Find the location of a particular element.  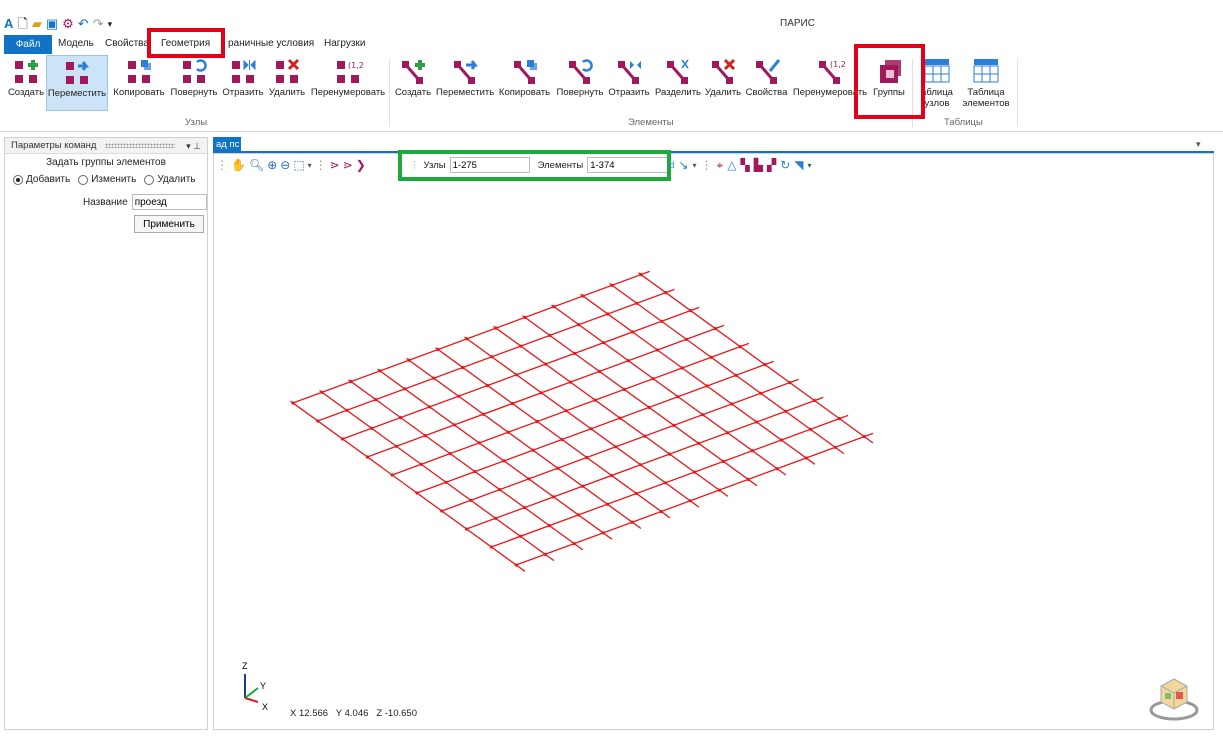

view-cube-icon is located at coordinates (1174, 699).